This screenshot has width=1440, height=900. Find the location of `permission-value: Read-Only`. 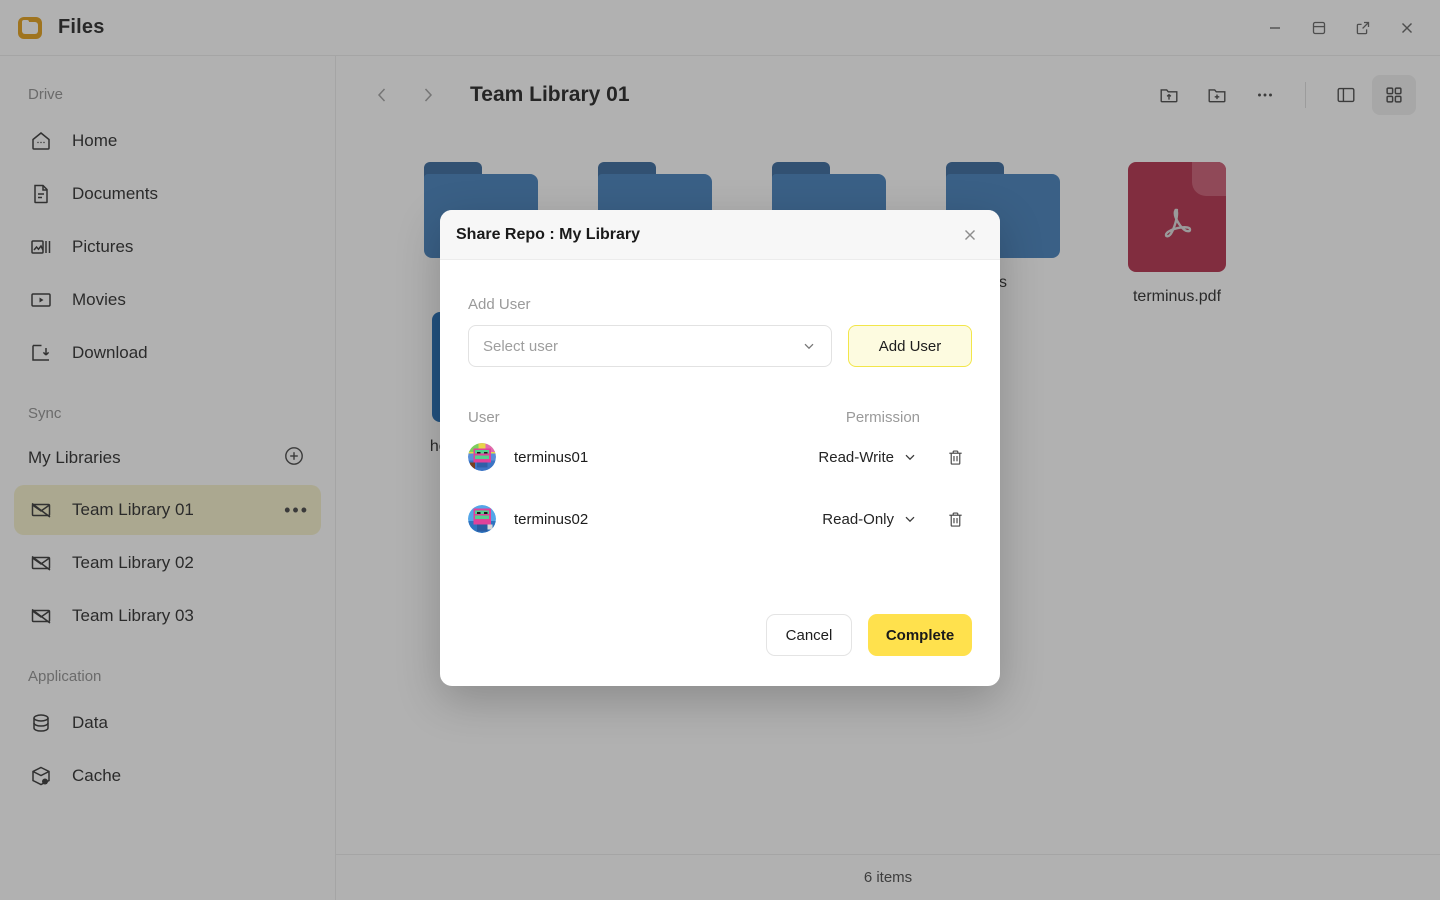

permission-value: Read-Only is located at coordinates (858, 519).